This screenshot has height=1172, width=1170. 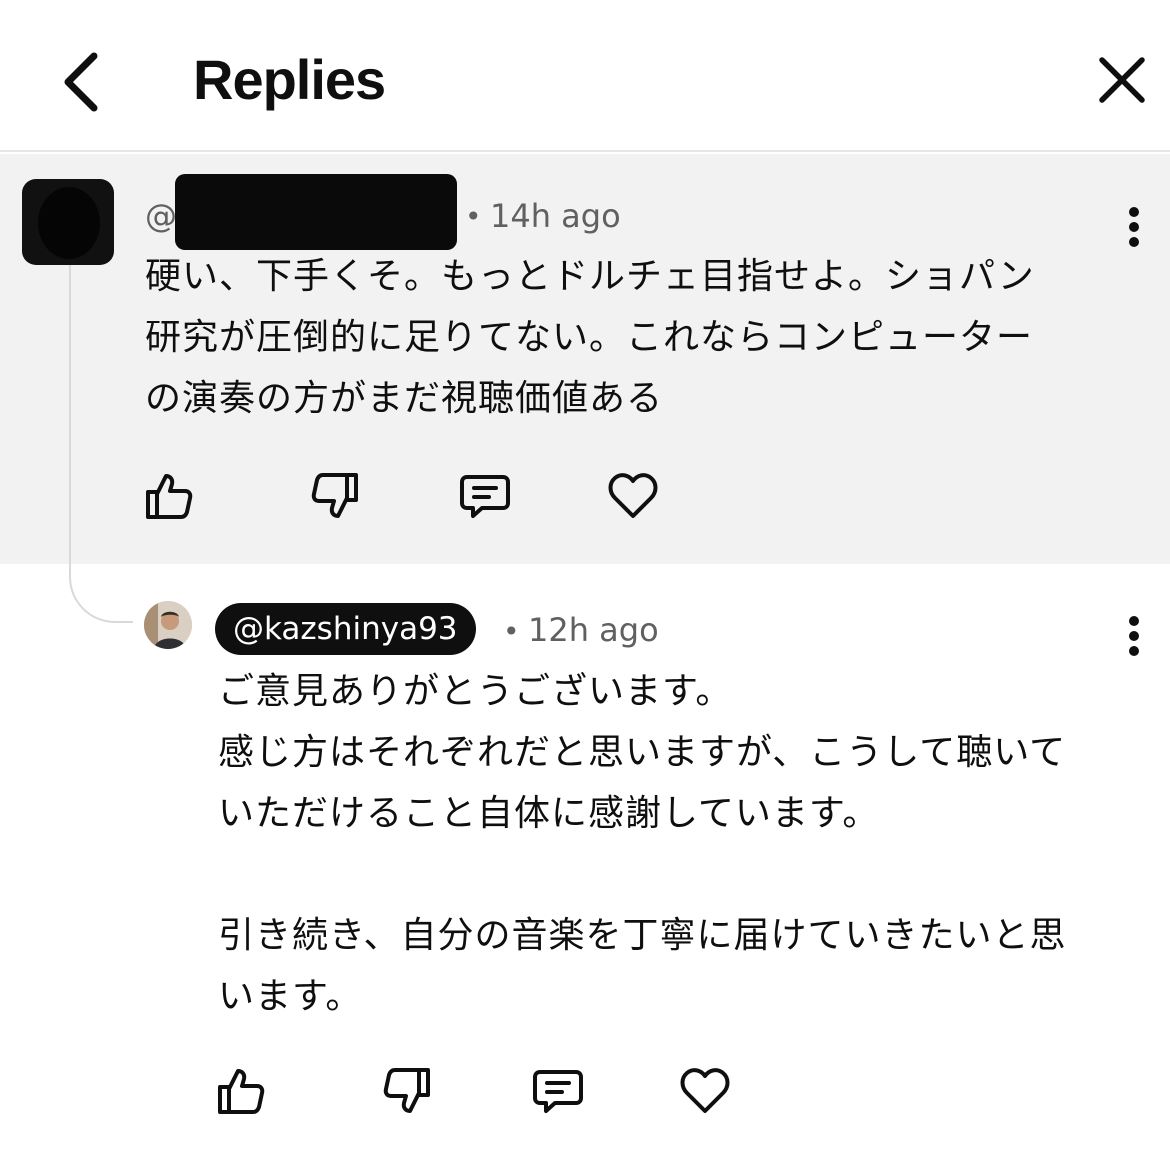 What do you see at coordinates (642, 874) in the screenshot?
I see `comment-blank-line` at bounding box center [642, 874].